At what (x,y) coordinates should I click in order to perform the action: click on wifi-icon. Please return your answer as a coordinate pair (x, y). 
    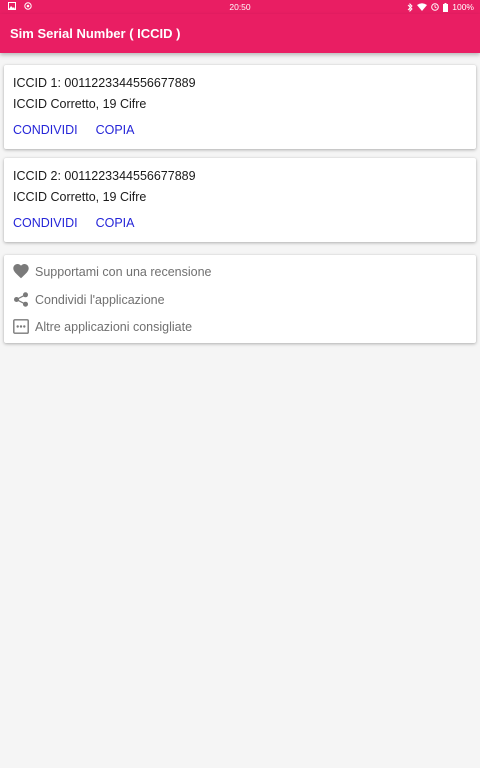
    Looking at the image, I should click on (422, 7).